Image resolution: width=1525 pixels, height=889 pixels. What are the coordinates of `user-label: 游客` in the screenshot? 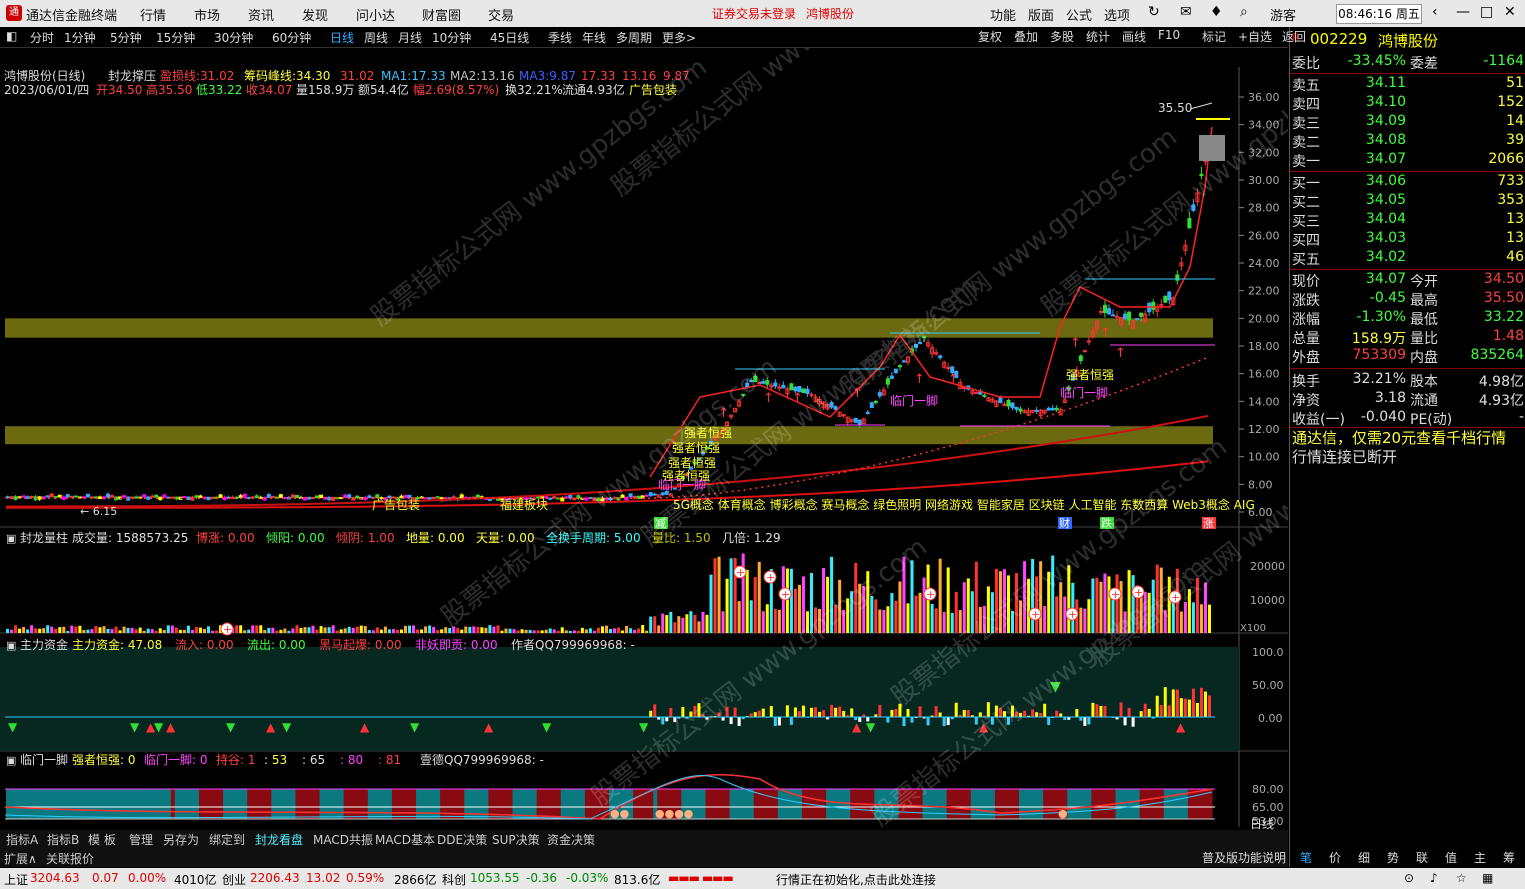 It's located at (1283, 14).